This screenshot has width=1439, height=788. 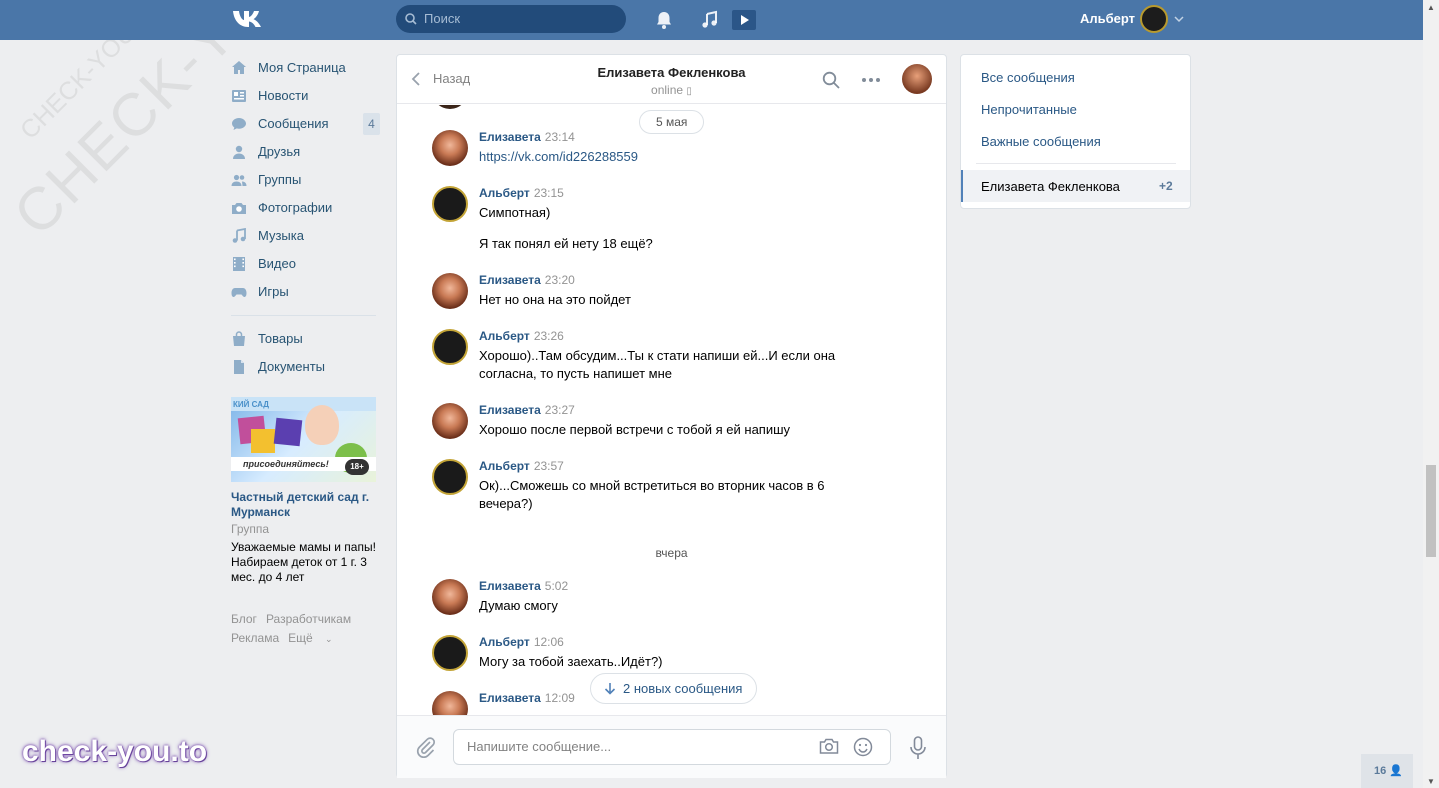 I want to click on sidebar-item-label: Группы, so click(x=280, y=179).